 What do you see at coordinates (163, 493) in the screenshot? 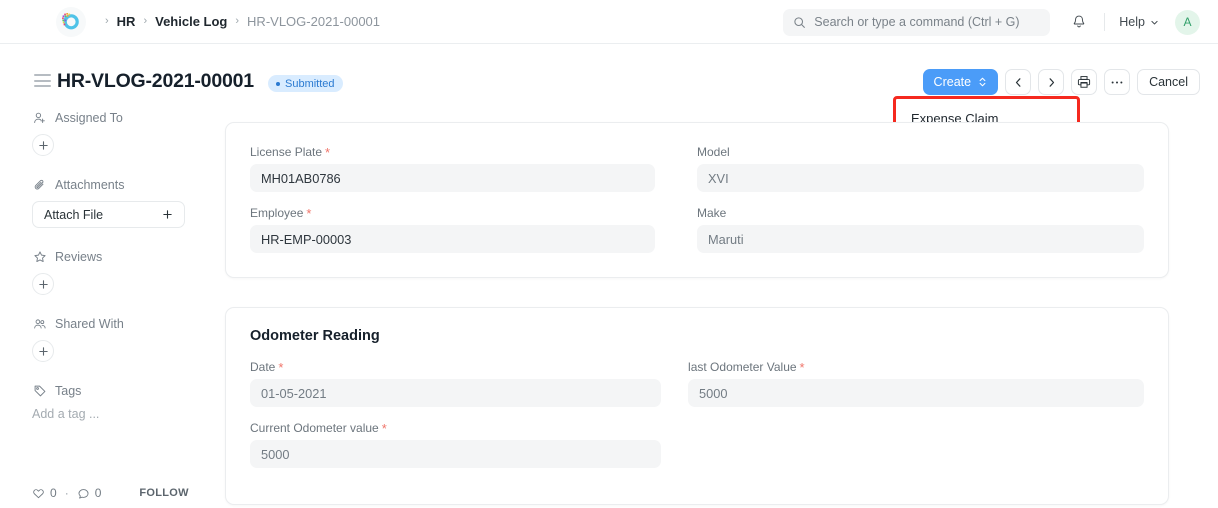
I see `follow-button: FOLLOW` at bounding box center [163, 493].